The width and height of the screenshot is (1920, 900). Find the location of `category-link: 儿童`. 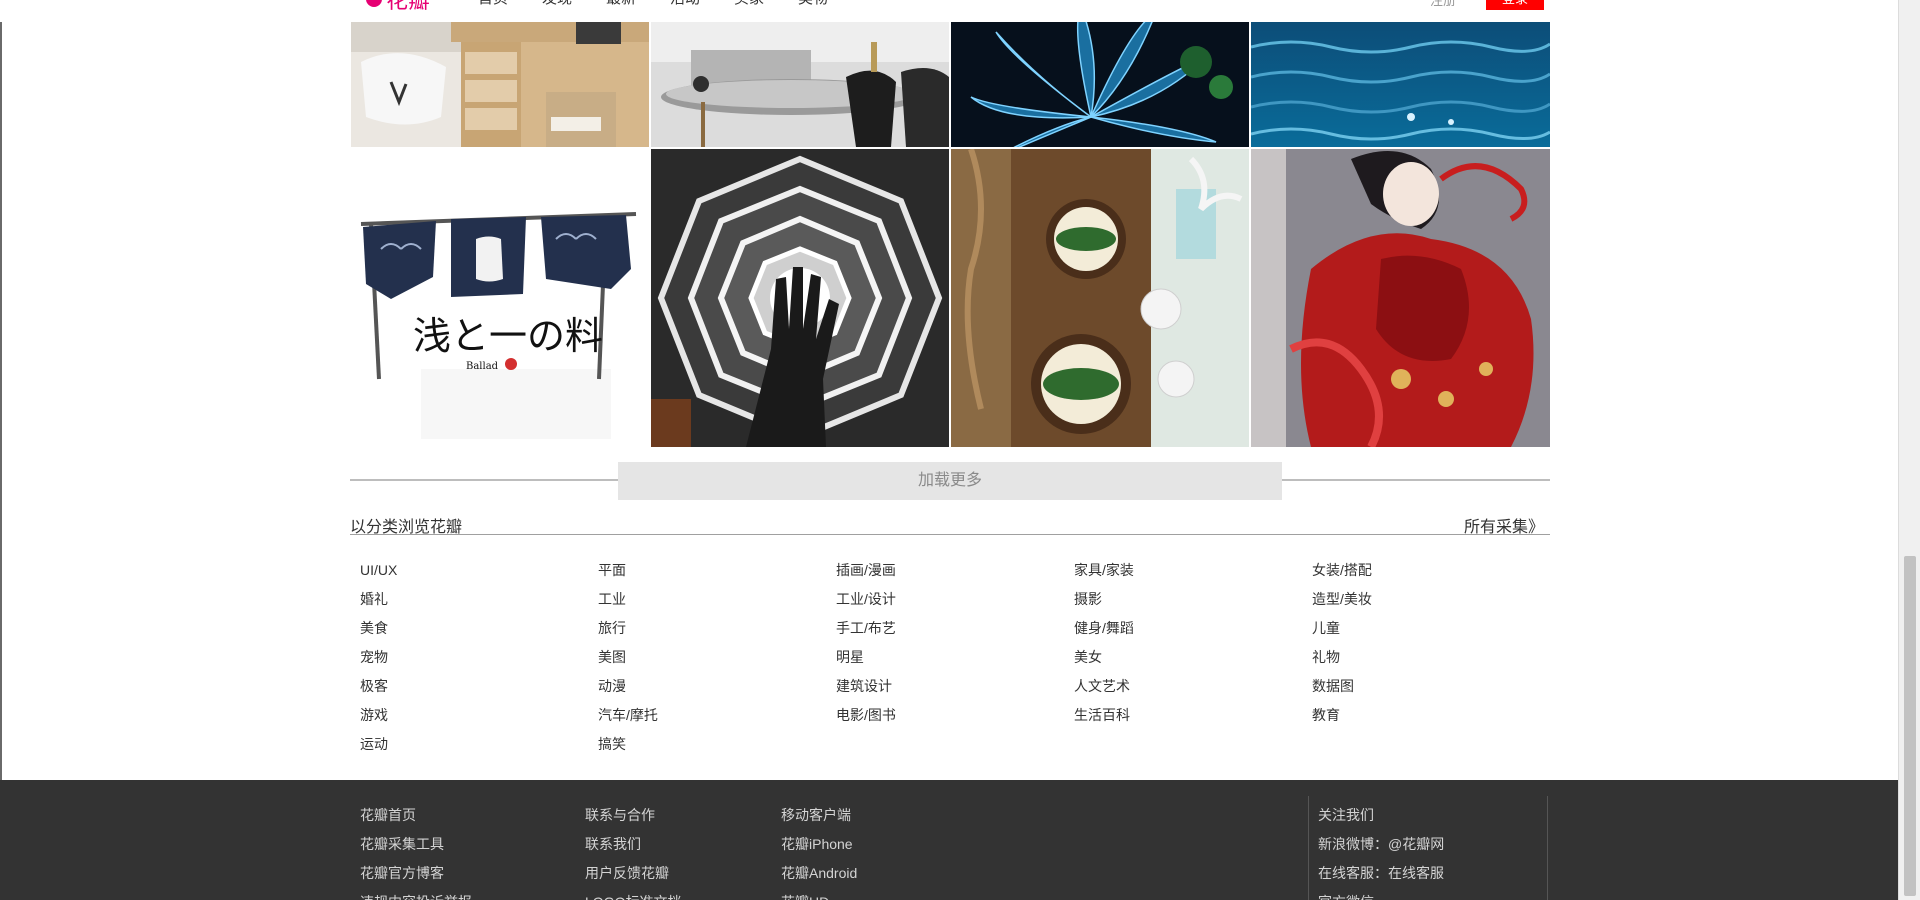

category-link: 儿童 is located at coordinates (1326, 628).